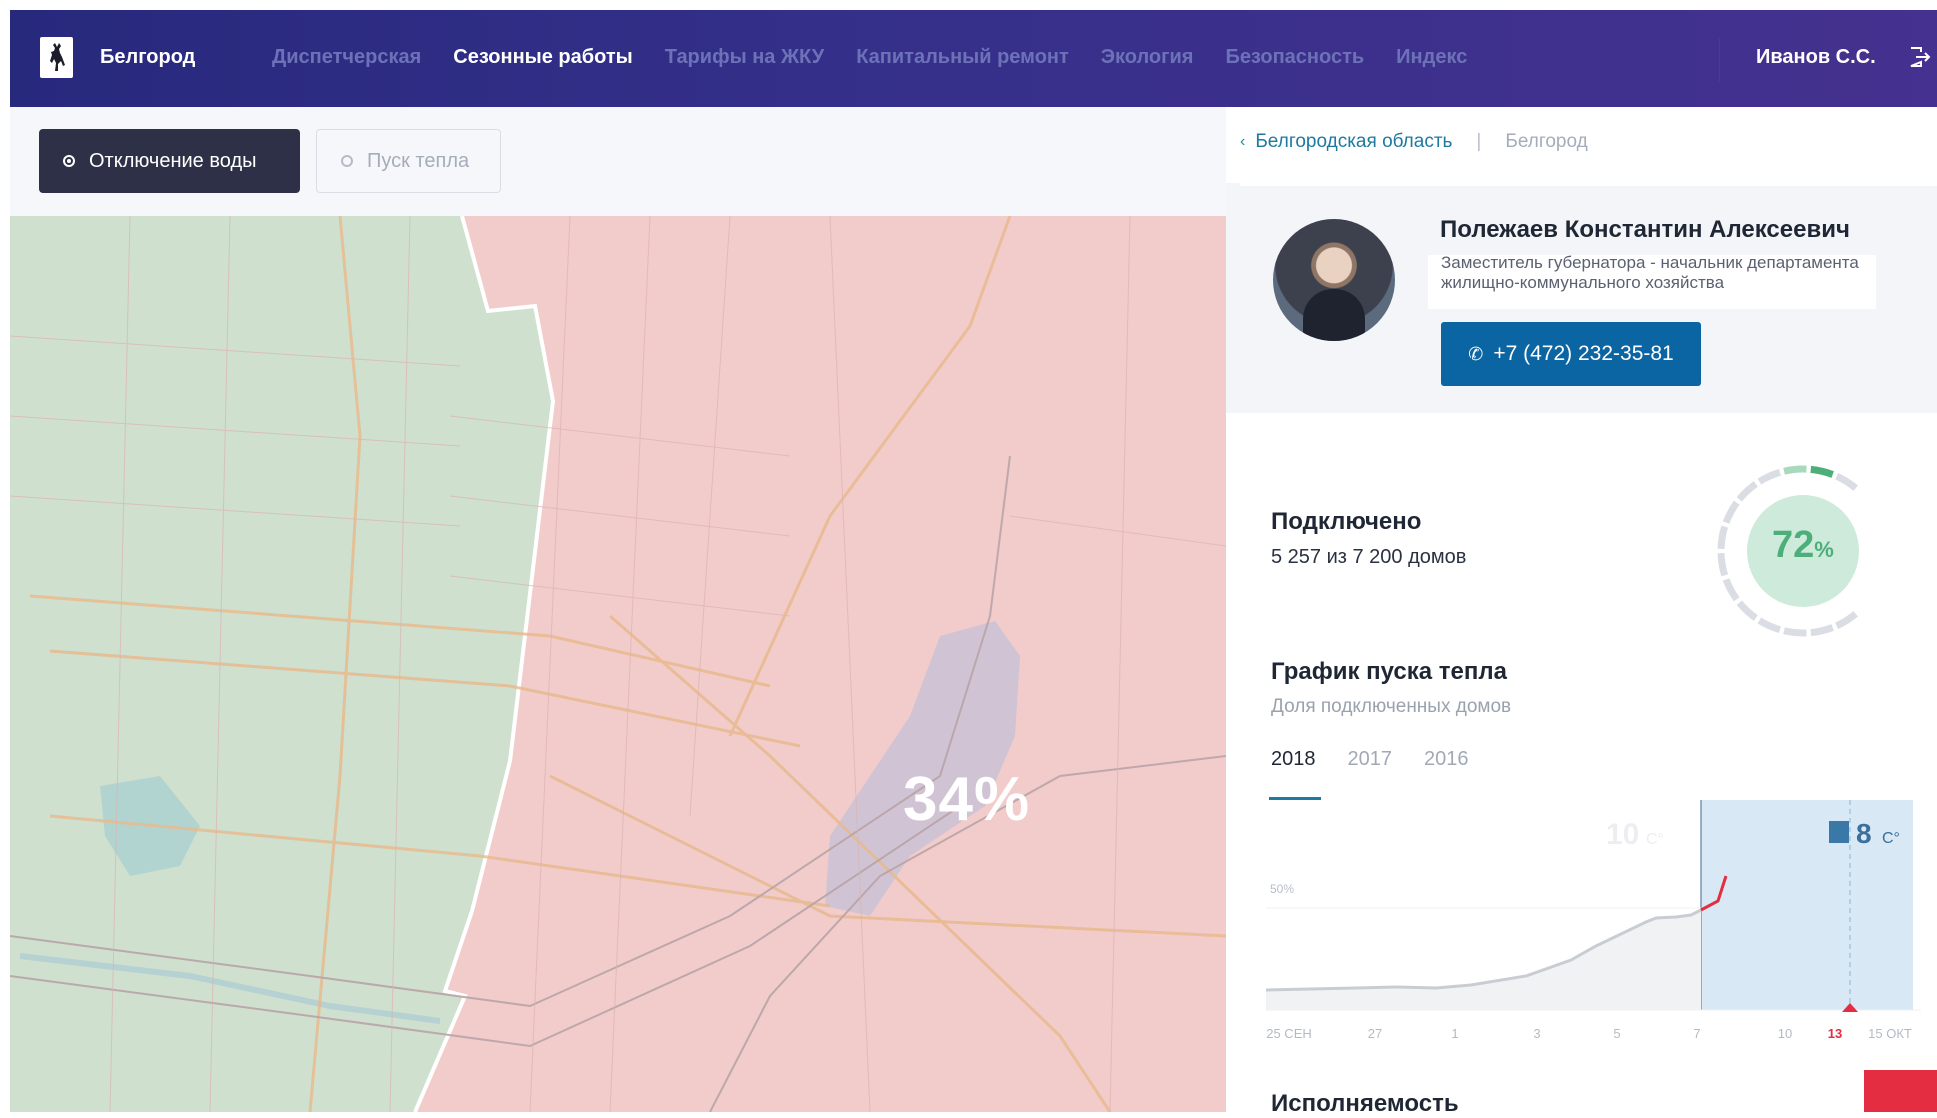 The image size is (1937, 1118). Describe the element at coordinates (1483, 960) in the screenshot. I see `connected-area` at that location.